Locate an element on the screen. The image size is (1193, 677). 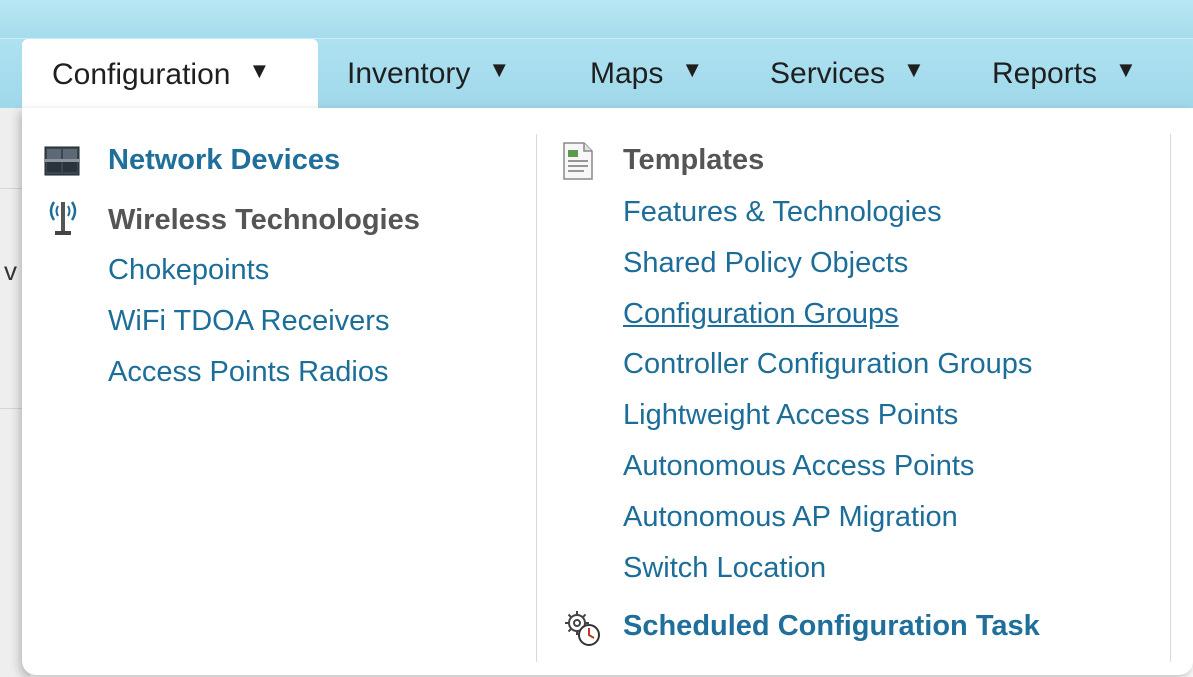
network-devices-icon is located at coordinates (62, 163).